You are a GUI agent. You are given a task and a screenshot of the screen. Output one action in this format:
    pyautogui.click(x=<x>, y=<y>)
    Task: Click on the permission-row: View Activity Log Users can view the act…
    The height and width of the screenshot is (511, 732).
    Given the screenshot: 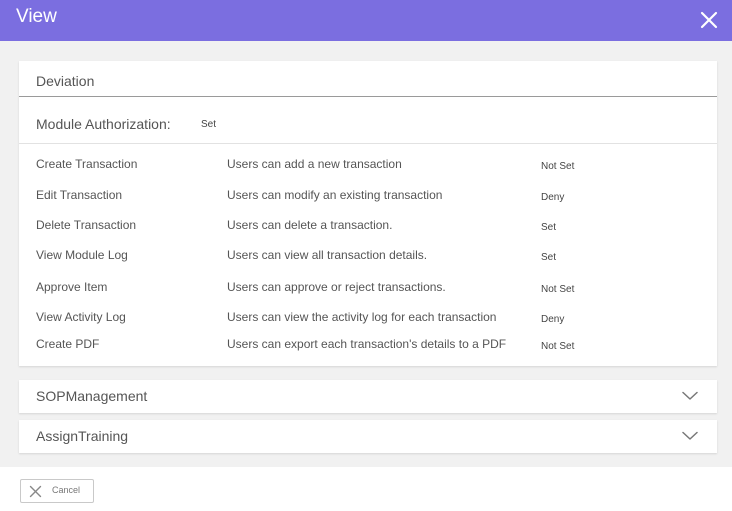 What is the action you would take?
    pyautogui.click(x=368, y=322)
    